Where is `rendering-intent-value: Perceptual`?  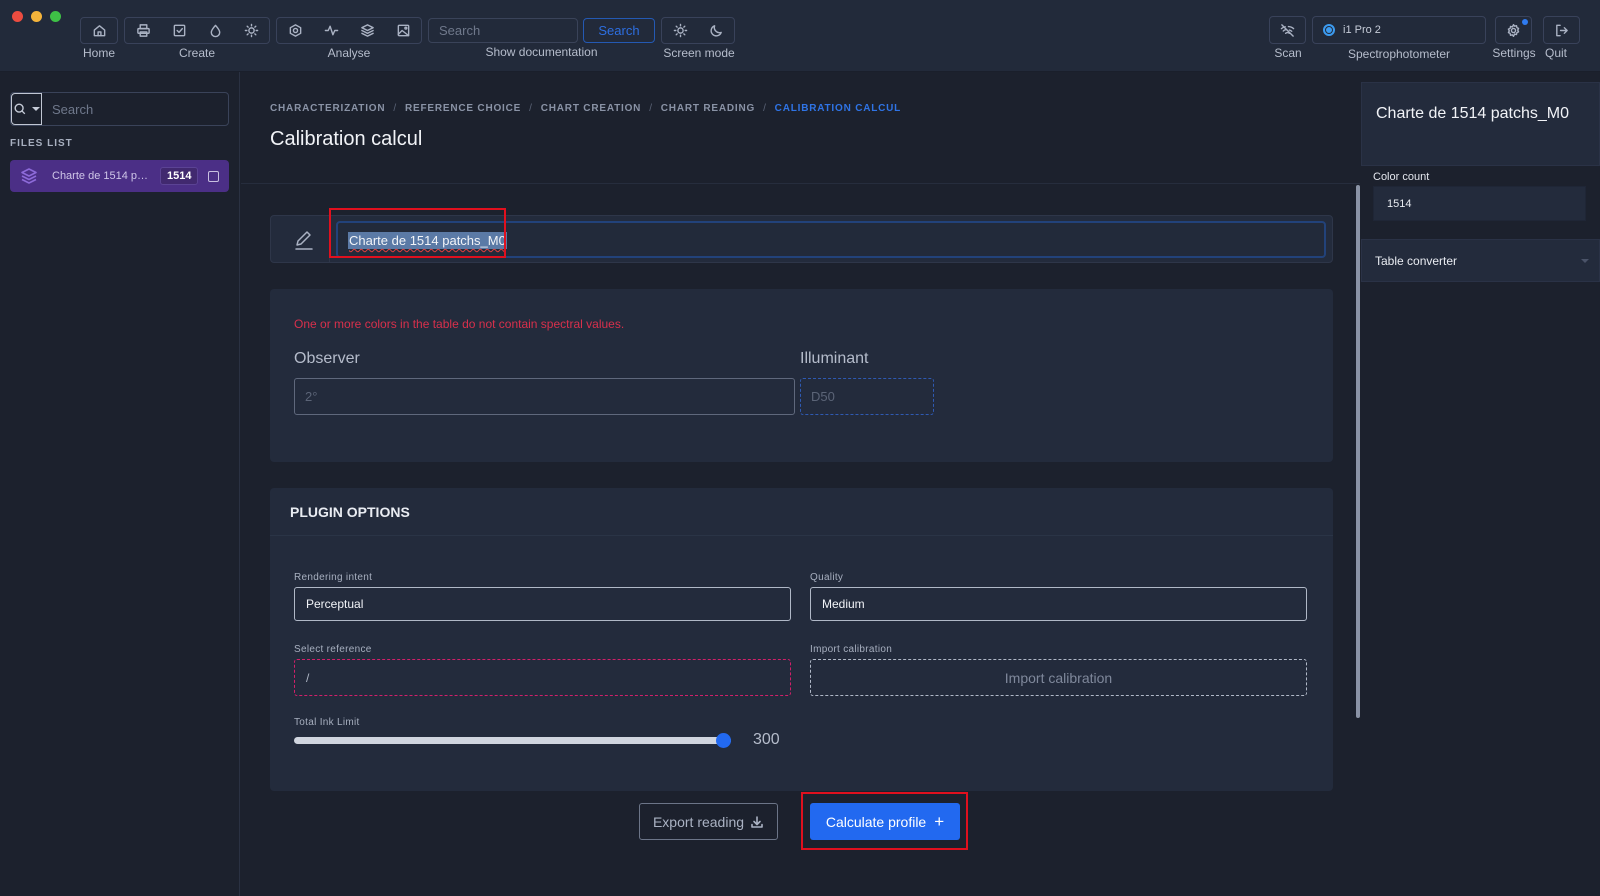 rendering-intent-value: Perceptual is located at coordinates (335, 604).